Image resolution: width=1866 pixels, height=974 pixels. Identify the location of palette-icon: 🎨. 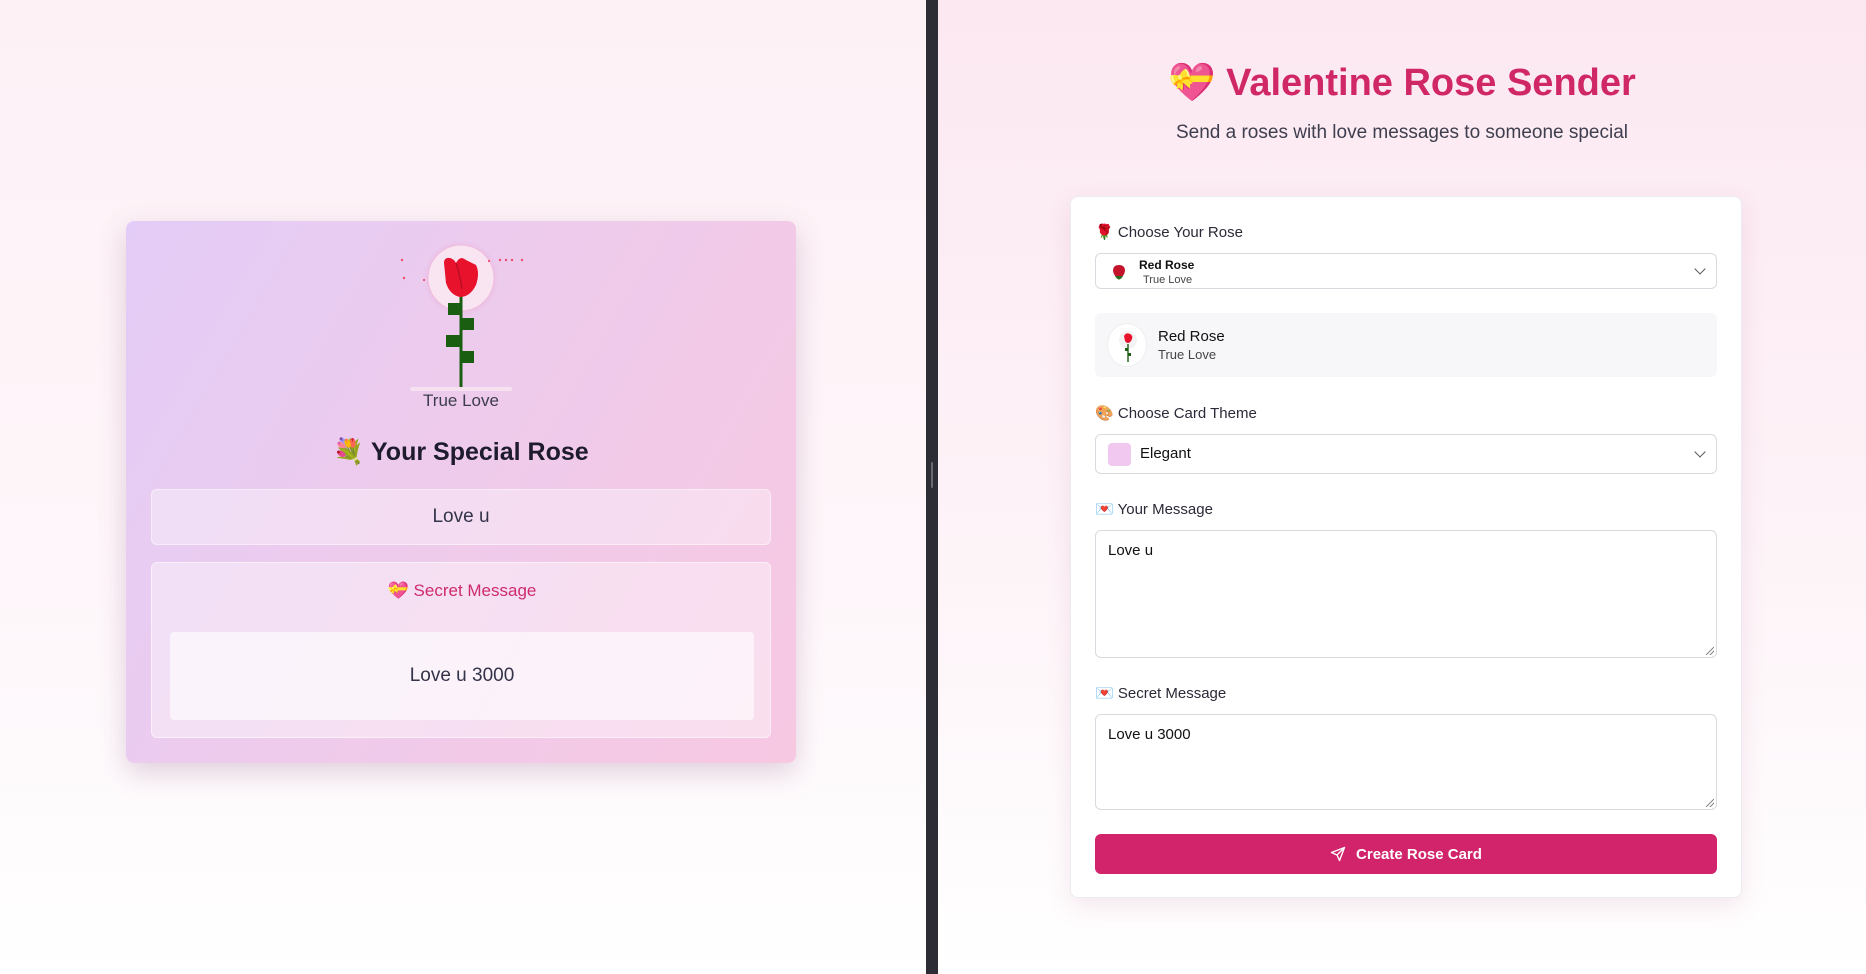
(1104, 413).